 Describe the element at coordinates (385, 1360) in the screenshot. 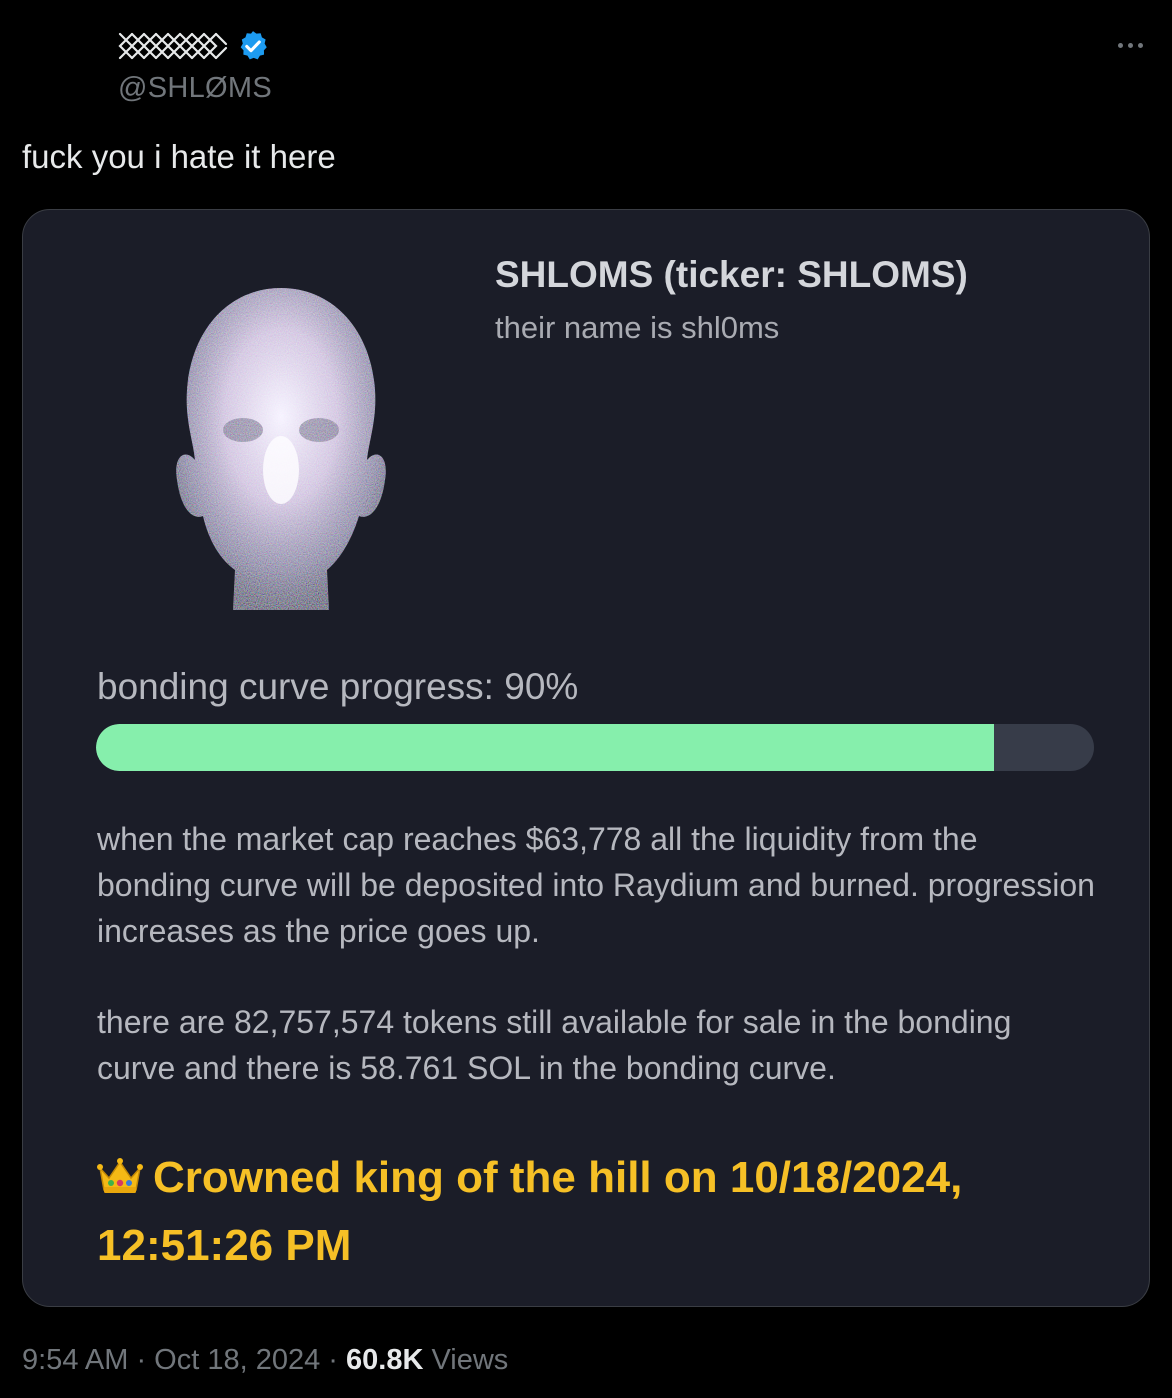

I see `views-count: 60.8K` at that location.